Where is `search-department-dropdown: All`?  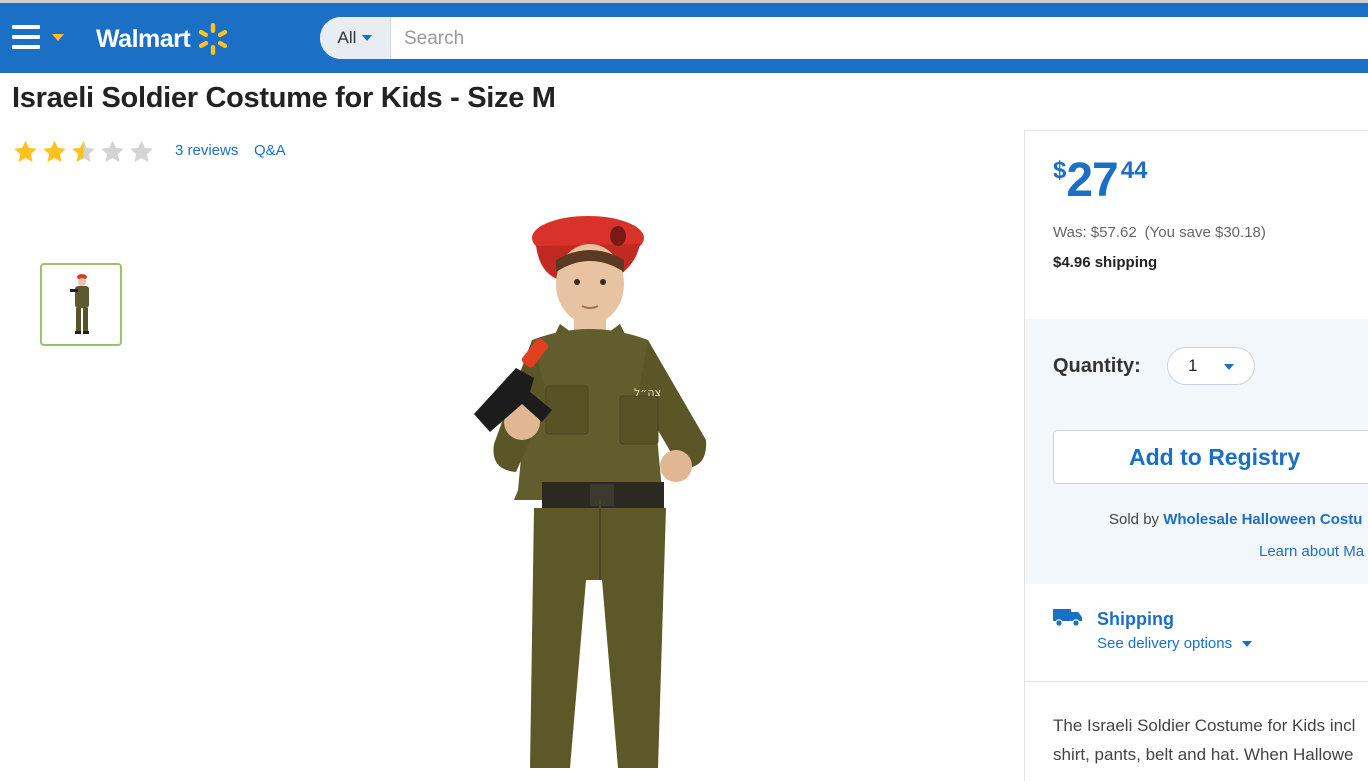 search-department-dropdown: All is located at coordinates (355, 38).